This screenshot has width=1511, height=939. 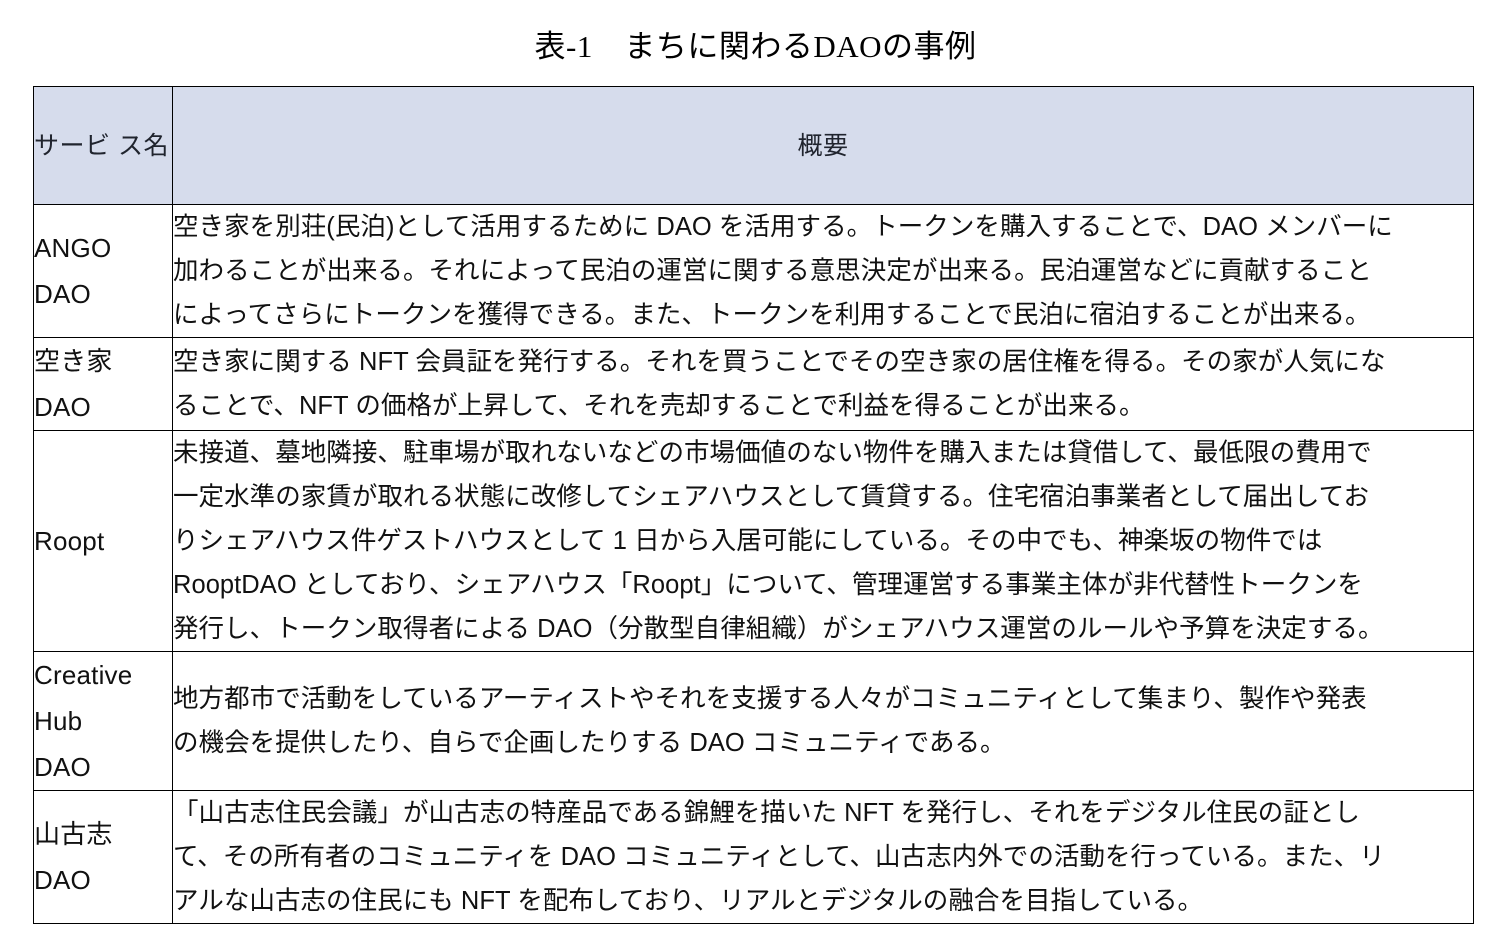 What do you see at coordinates (103, 857) in the screenshot?
I see `service-name-cell: 山古志 DAO` at bounding box center [103, 857].